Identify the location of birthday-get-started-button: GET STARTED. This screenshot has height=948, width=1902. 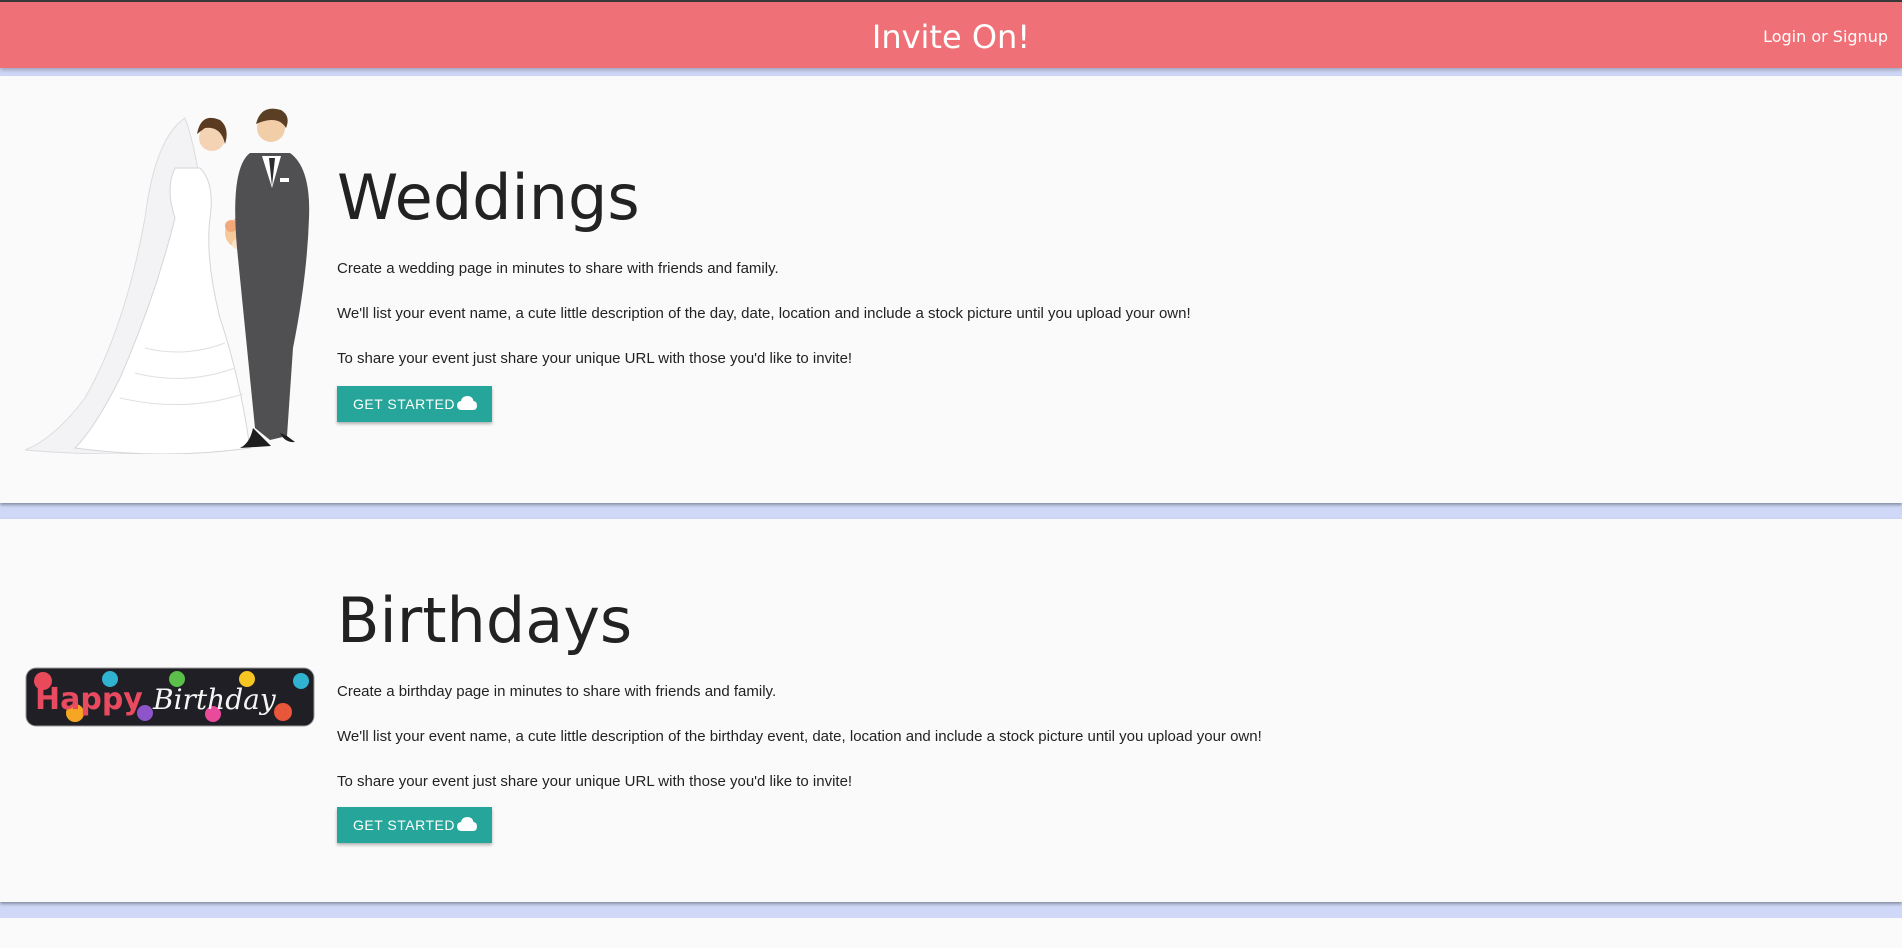
(414, 825).